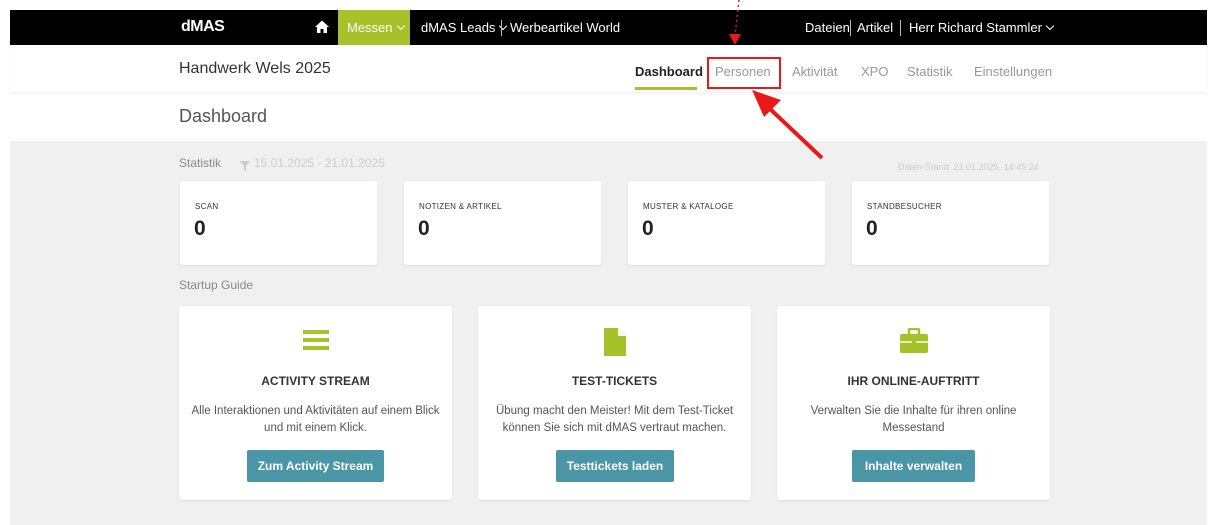  What do you see at coordinates (776, 80) in the screenshot?
I see `annotation-arrows` at bounding box center [776, 80].